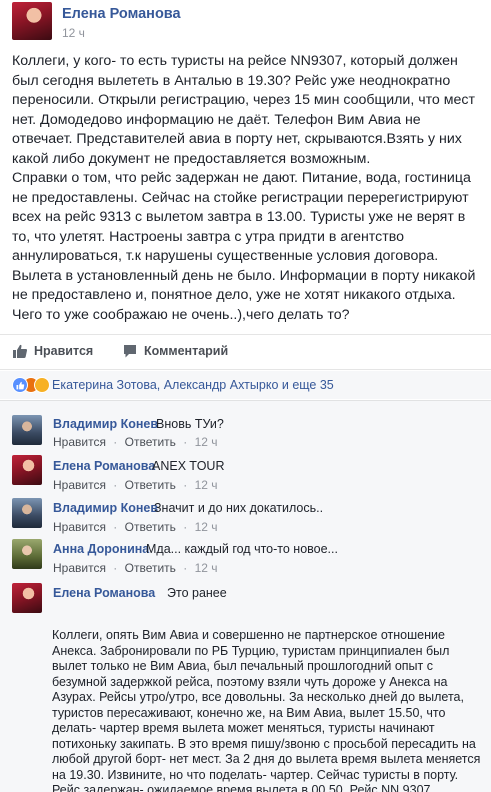 This screenshot has width=491, height=792. I want to click on comment-text: Это ранее, so click(197, 593).